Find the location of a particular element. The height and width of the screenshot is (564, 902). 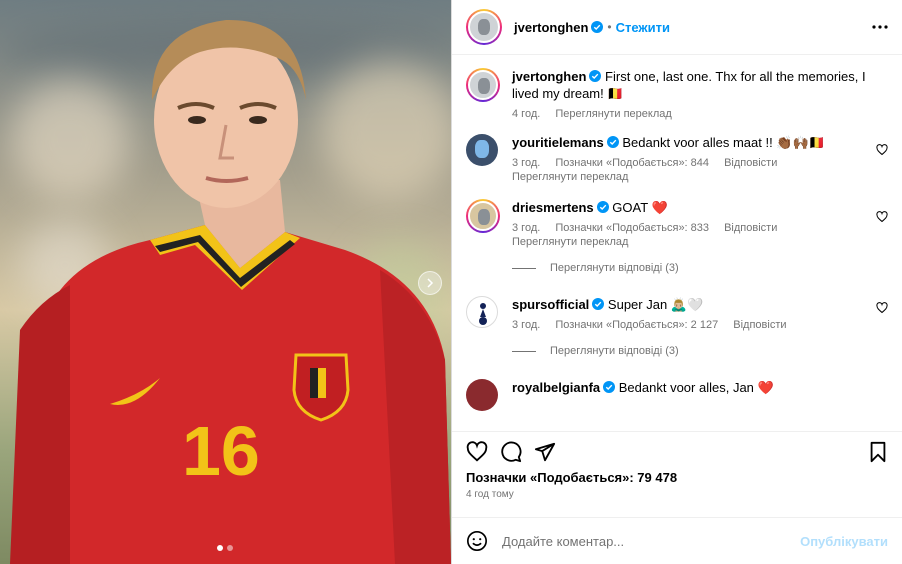

carousel-next-button is located at coordinates (430, 283).